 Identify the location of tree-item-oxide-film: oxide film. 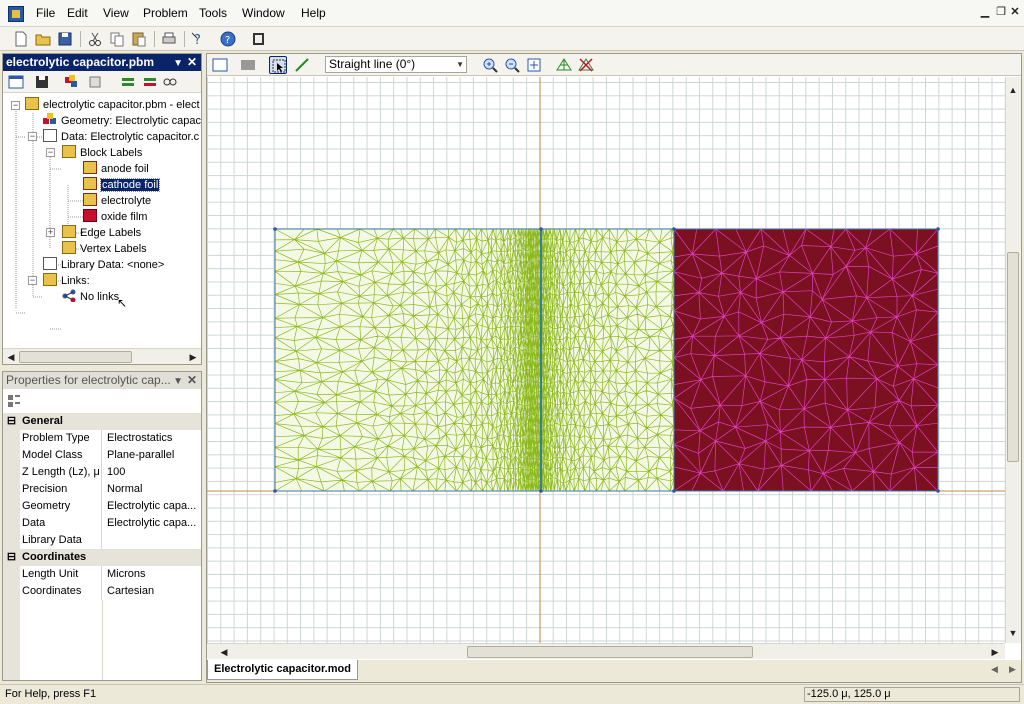
(115, 217).